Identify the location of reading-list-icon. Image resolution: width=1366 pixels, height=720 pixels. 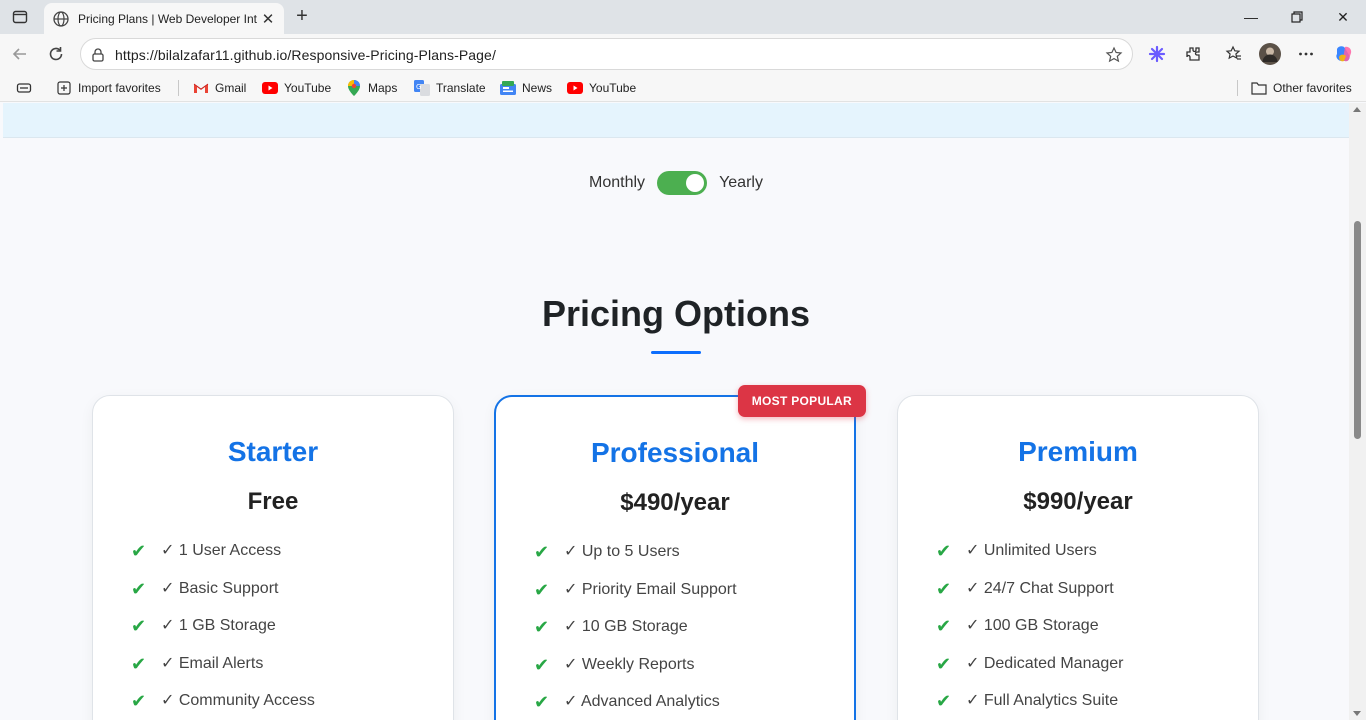
(24, 88).